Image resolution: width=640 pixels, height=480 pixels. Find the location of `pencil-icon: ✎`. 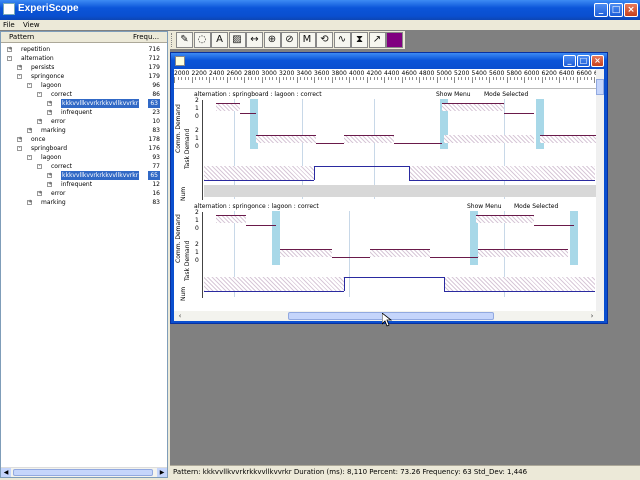

pencil-icon: ✎ is located at coordinates (184, 40).